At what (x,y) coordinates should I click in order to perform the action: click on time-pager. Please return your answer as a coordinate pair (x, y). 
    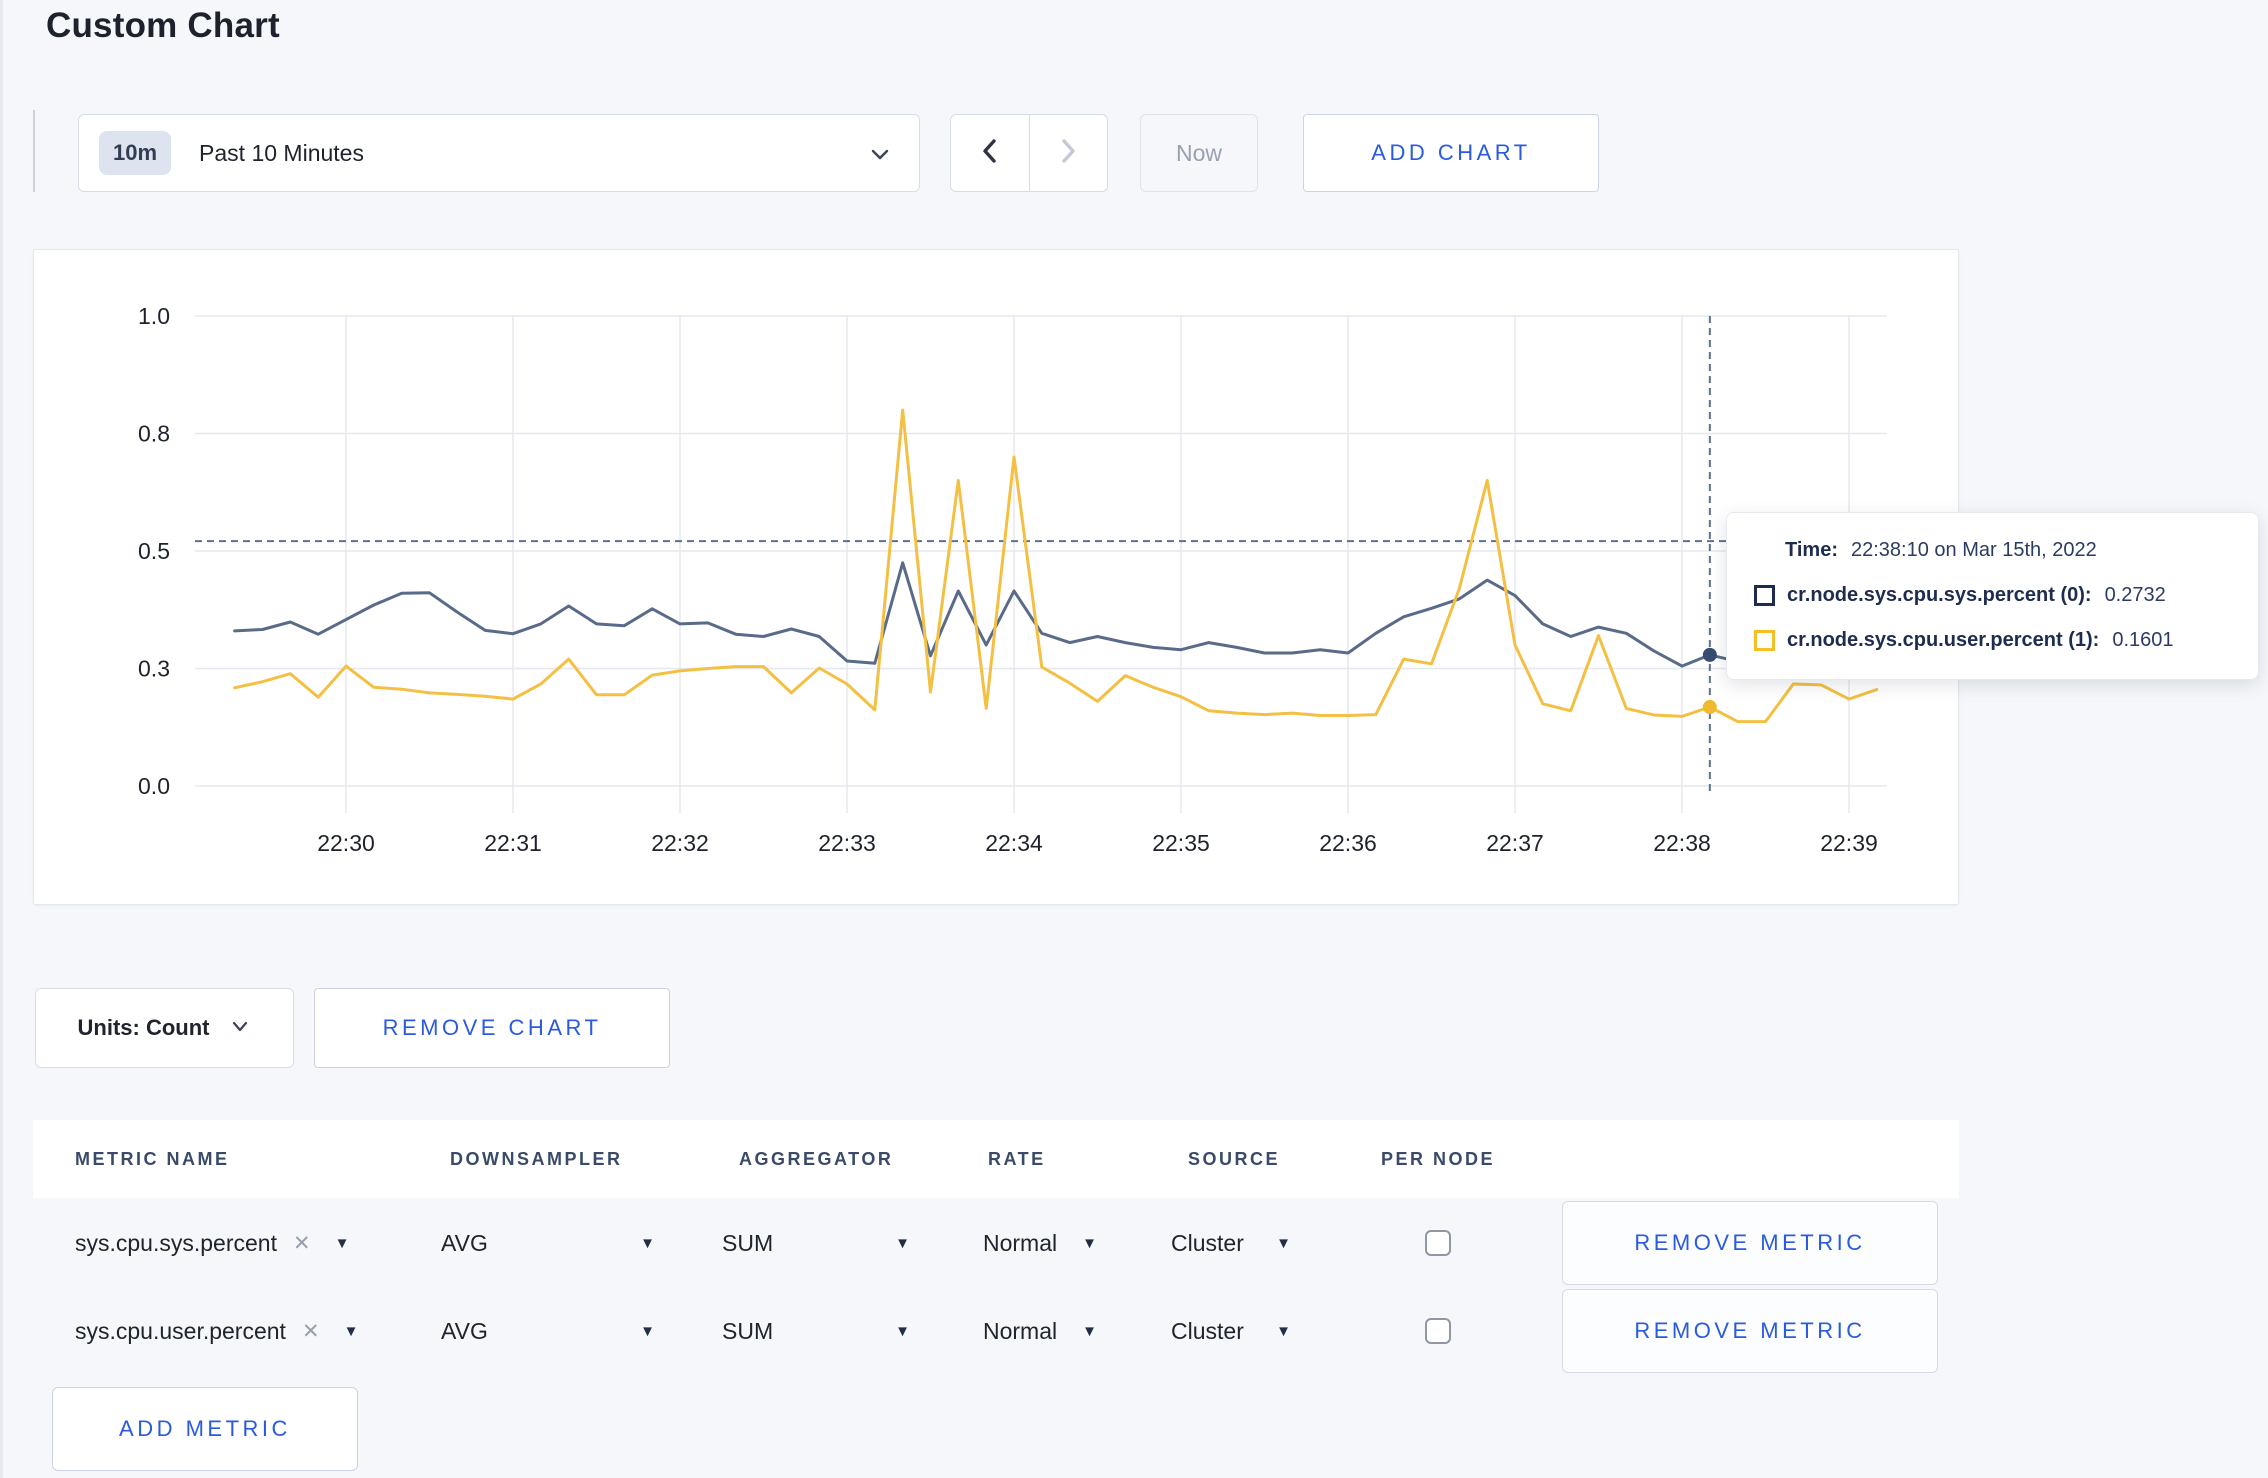
    Looking at the image, I should click on (1029, 153).